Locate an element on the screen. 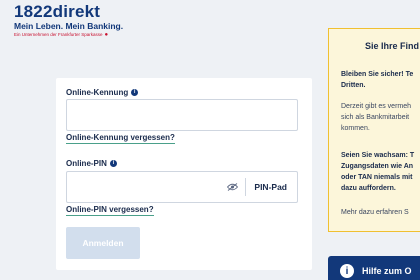  eye-icon is located at coordinates (232, 187).